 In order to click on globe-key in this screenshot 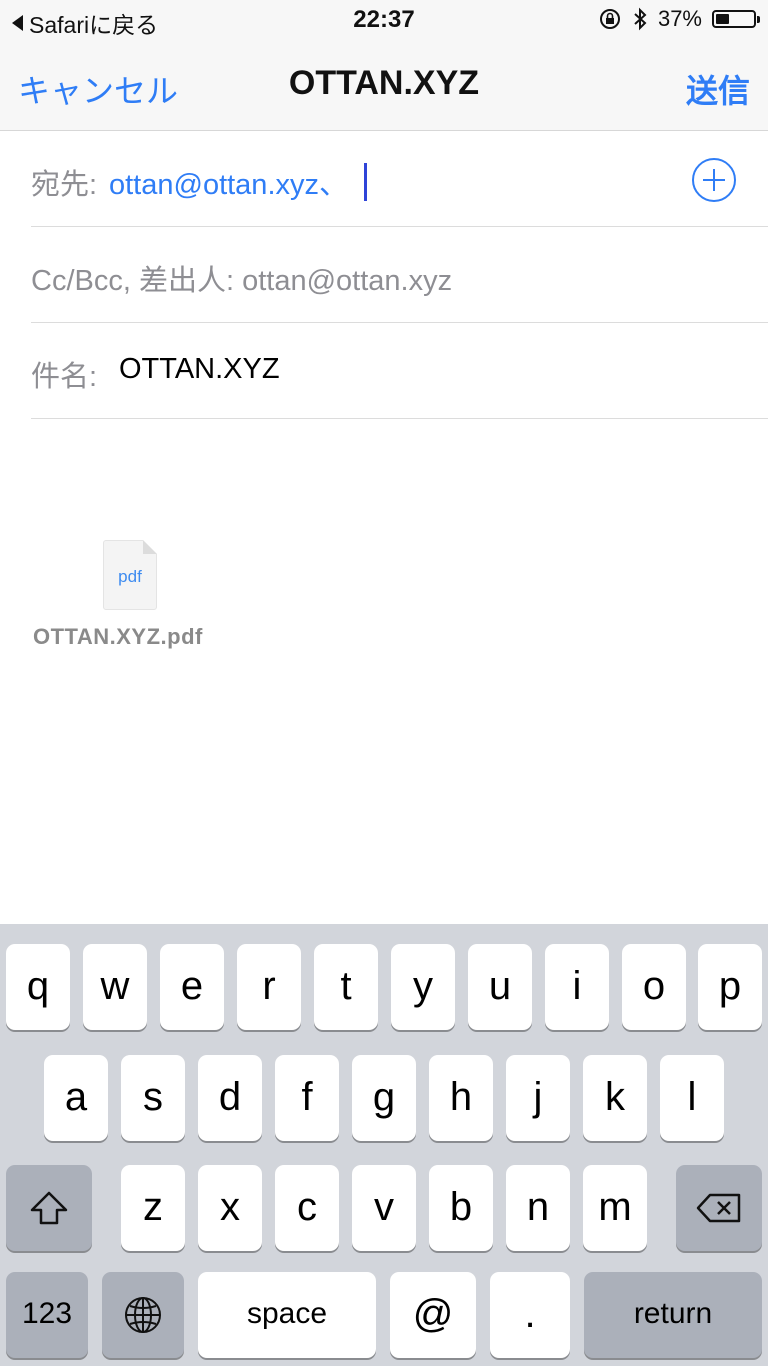, I will do `click(143, 1315)`.